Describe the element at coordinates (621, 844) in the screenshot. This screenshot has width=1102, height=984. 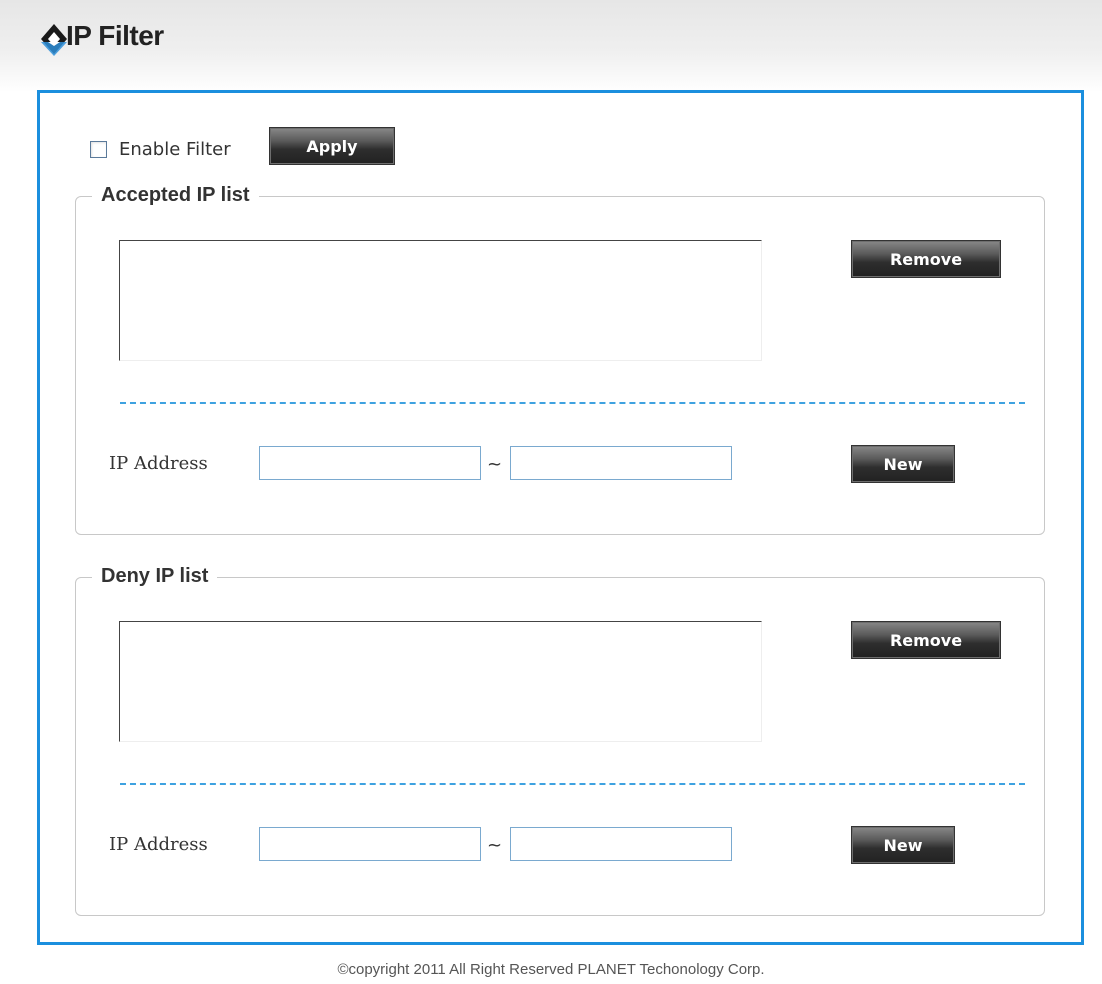
I see `deny-ip-end-input` at that location.